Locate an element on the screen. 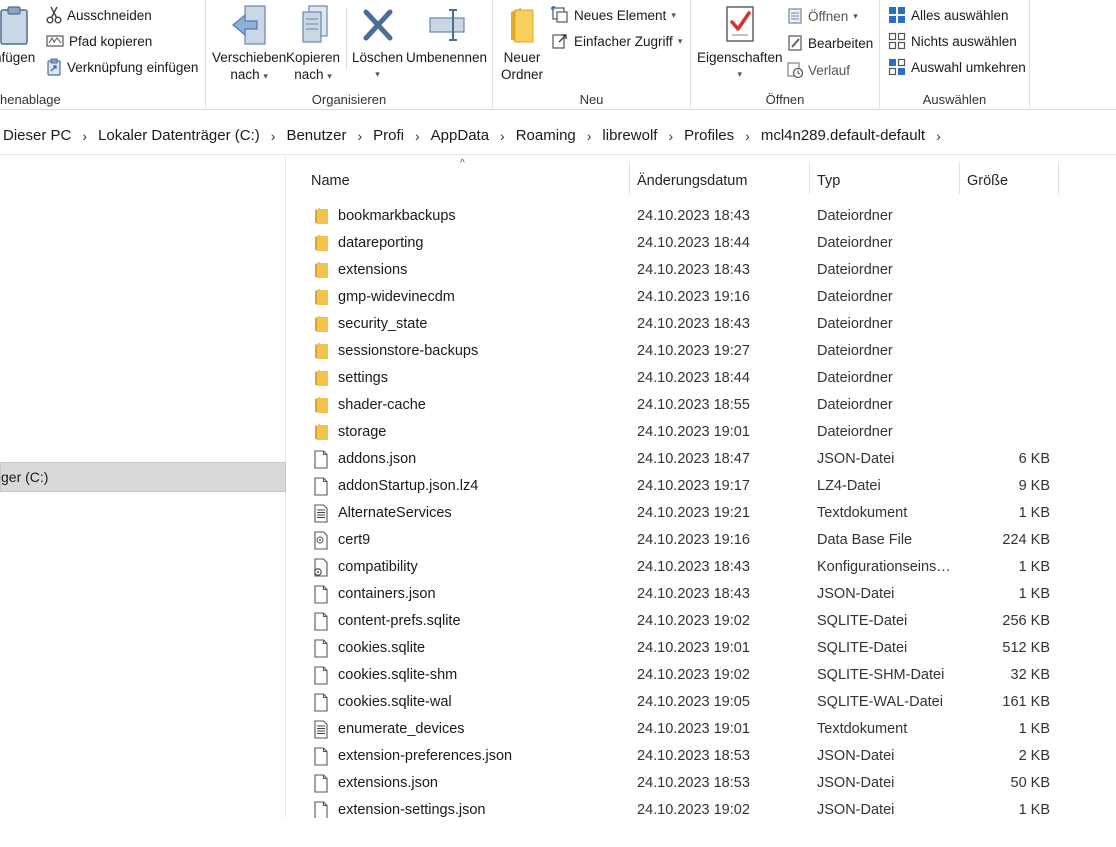 The height and width of the screenshot is (847, 1116). breadcrumb-item: Profi is located at coordinates (388, 135).